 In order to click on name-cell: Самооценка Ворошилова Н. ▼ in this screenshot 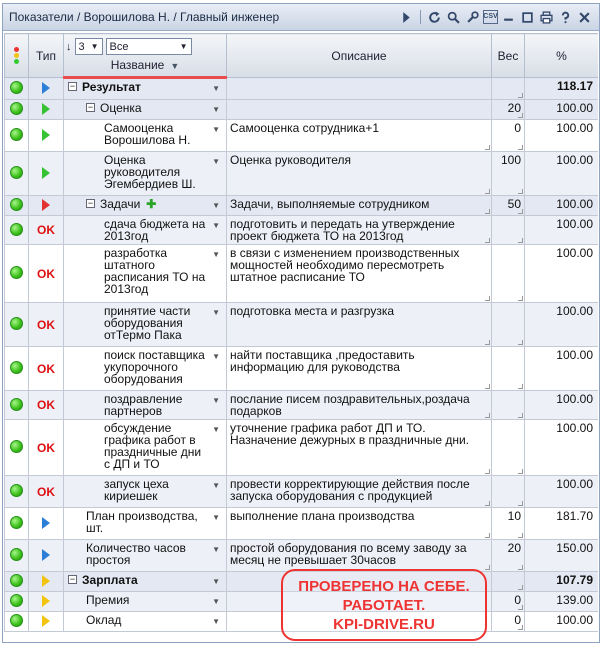, I will do `click(145, 135)`.